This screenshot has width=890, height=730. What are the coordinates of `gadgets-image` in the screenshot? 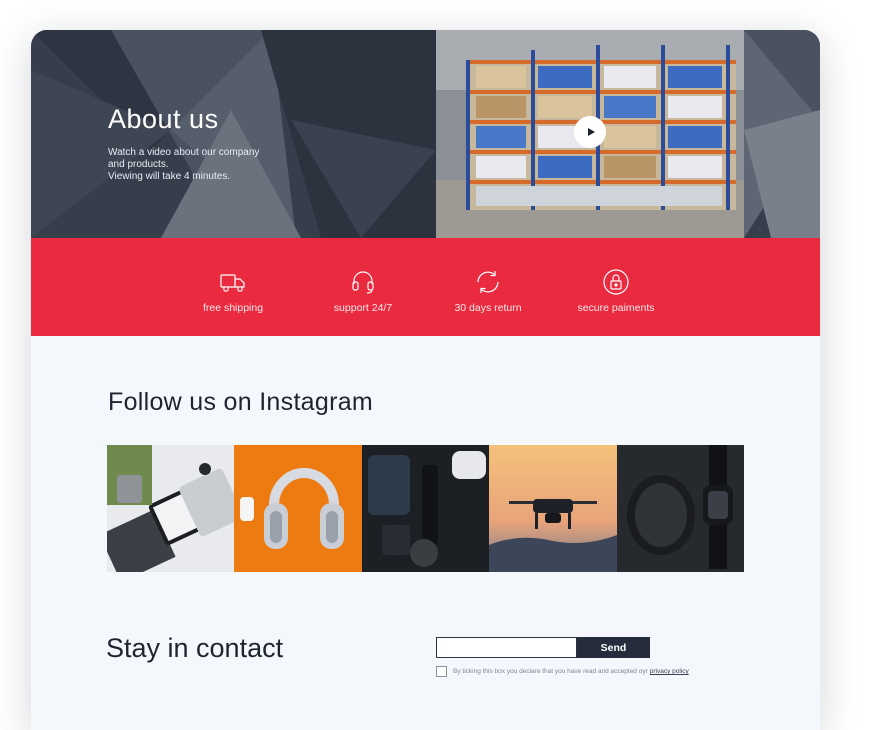 It's located at (425, 508).